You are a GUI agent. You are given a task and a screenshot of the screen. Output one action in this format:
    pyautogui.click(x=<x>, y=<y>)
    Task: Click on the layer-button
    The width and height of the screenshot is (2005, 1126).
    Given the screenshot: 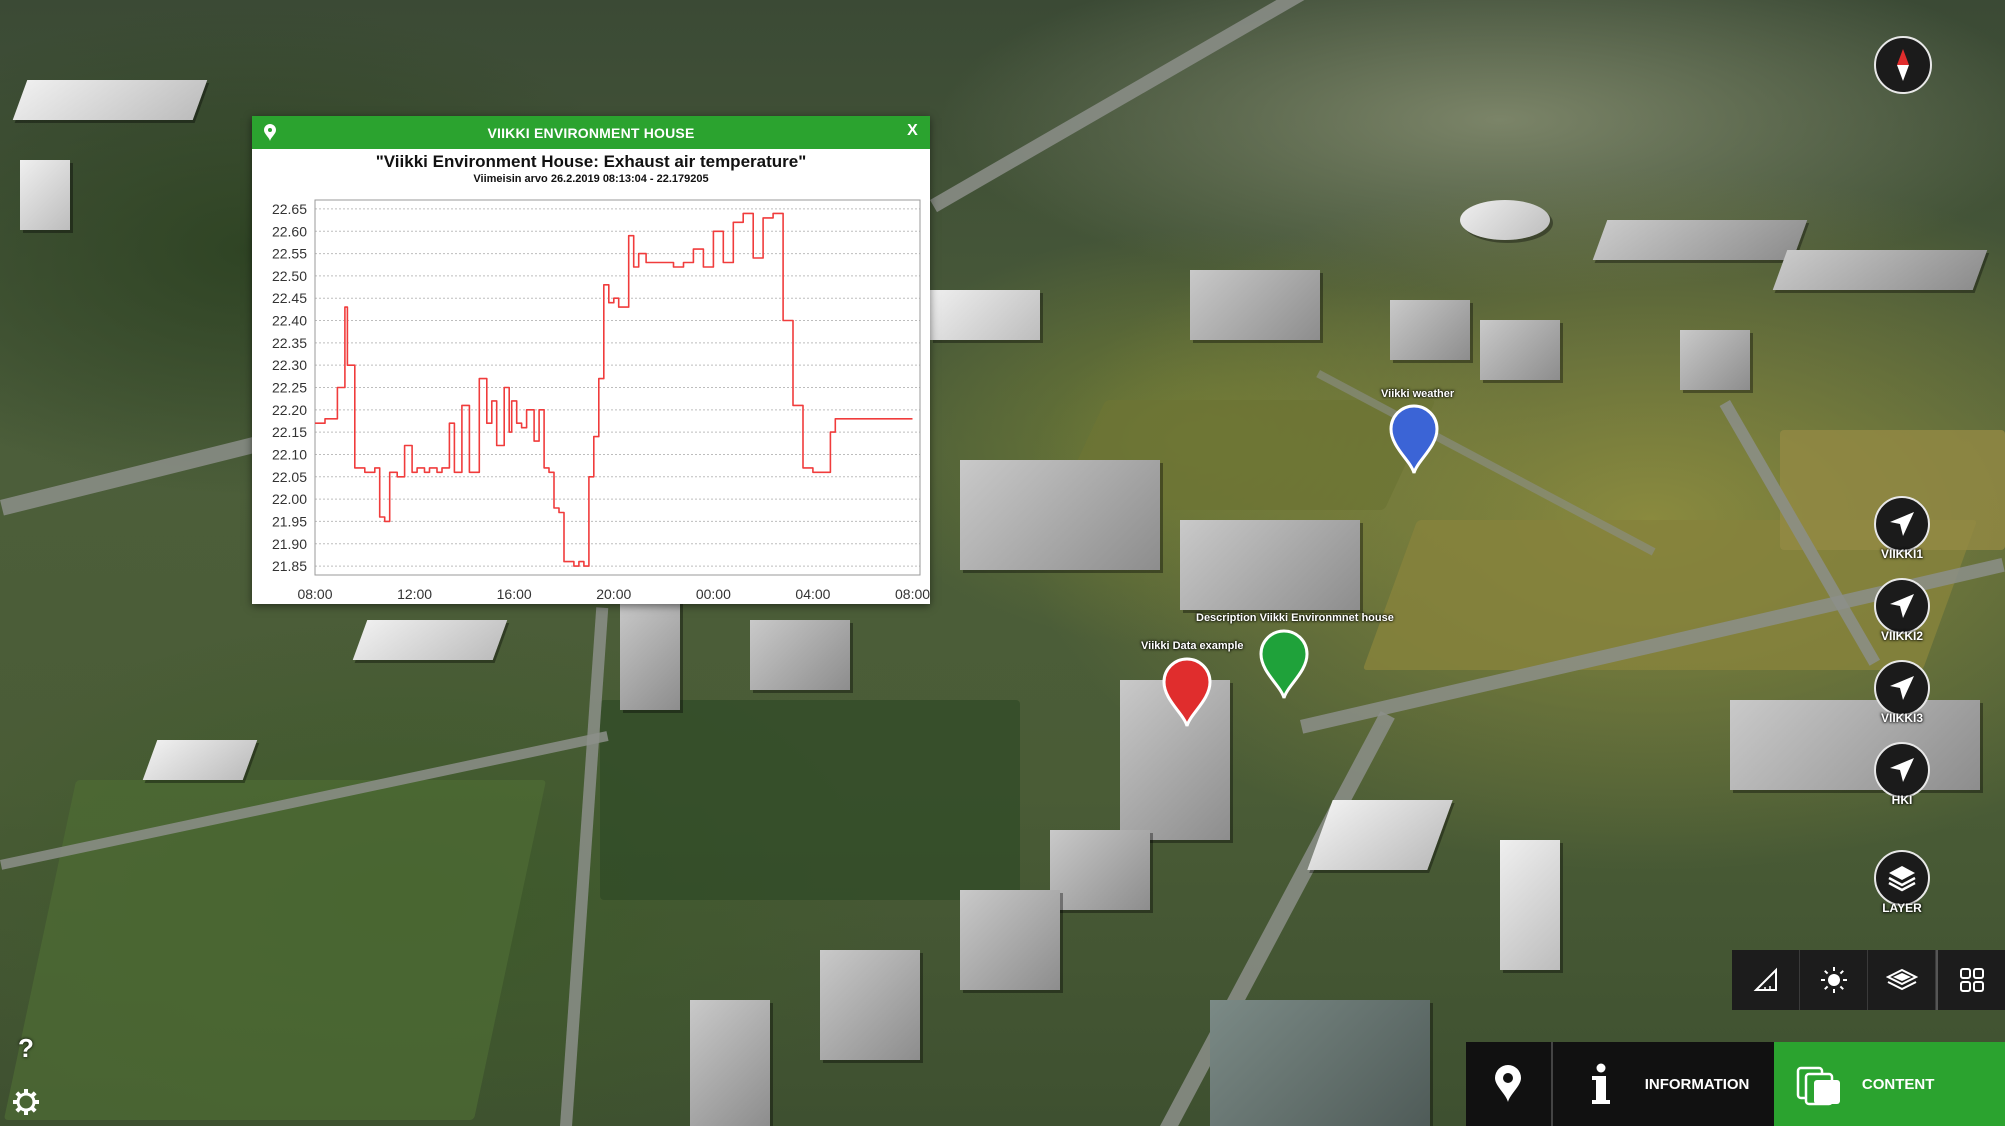 What is the action you would take?
    pyautogui.click(x=1902, y=878)
    